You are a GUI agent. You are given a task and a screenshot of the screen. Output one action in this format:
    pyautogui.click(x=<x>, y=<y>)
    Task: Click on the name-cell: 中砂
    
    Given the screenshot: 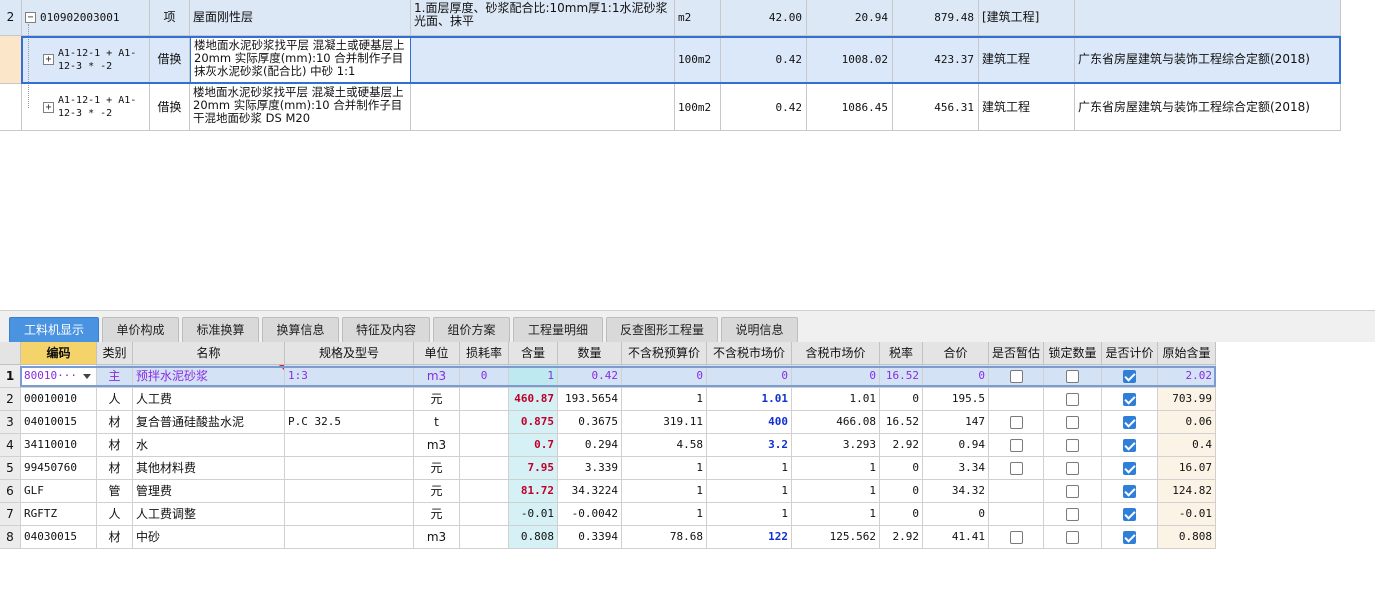 What is the action you would take?
    pyautogui.click(x=209, y=537)
    